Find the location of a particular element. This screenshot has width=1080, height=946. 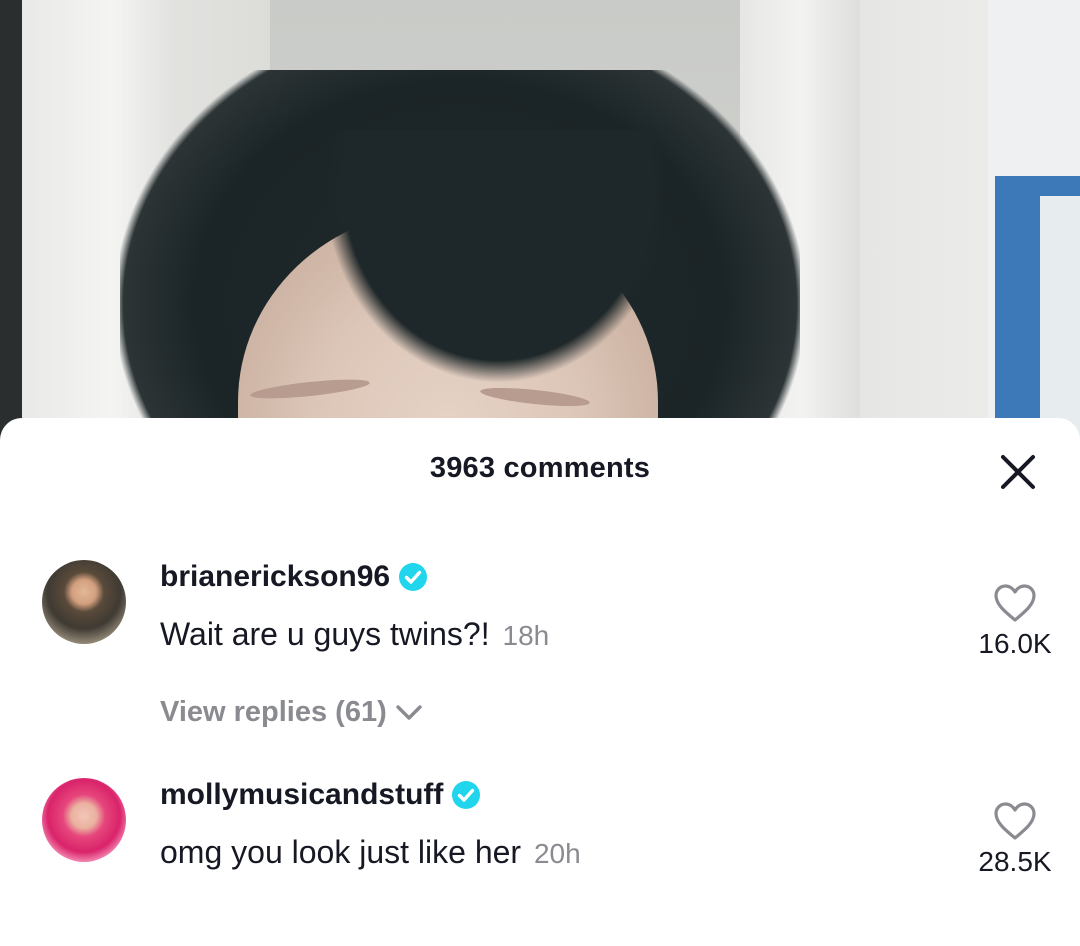

comment-text: Wait are u guys twins?! is located at coordinates (325, 634).